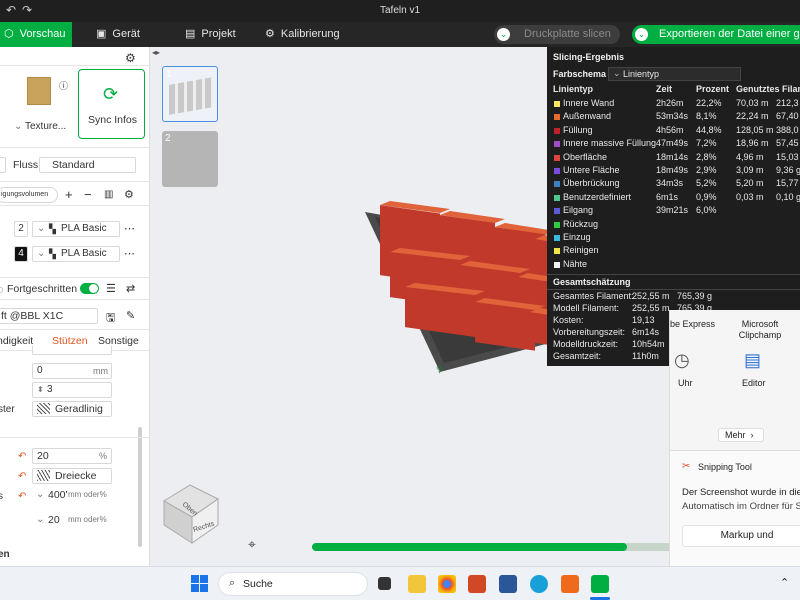  What do you see at coordinates (199, 583) in the screenshot?
I see `windows-start-icon` at bounding box center [199, 583].